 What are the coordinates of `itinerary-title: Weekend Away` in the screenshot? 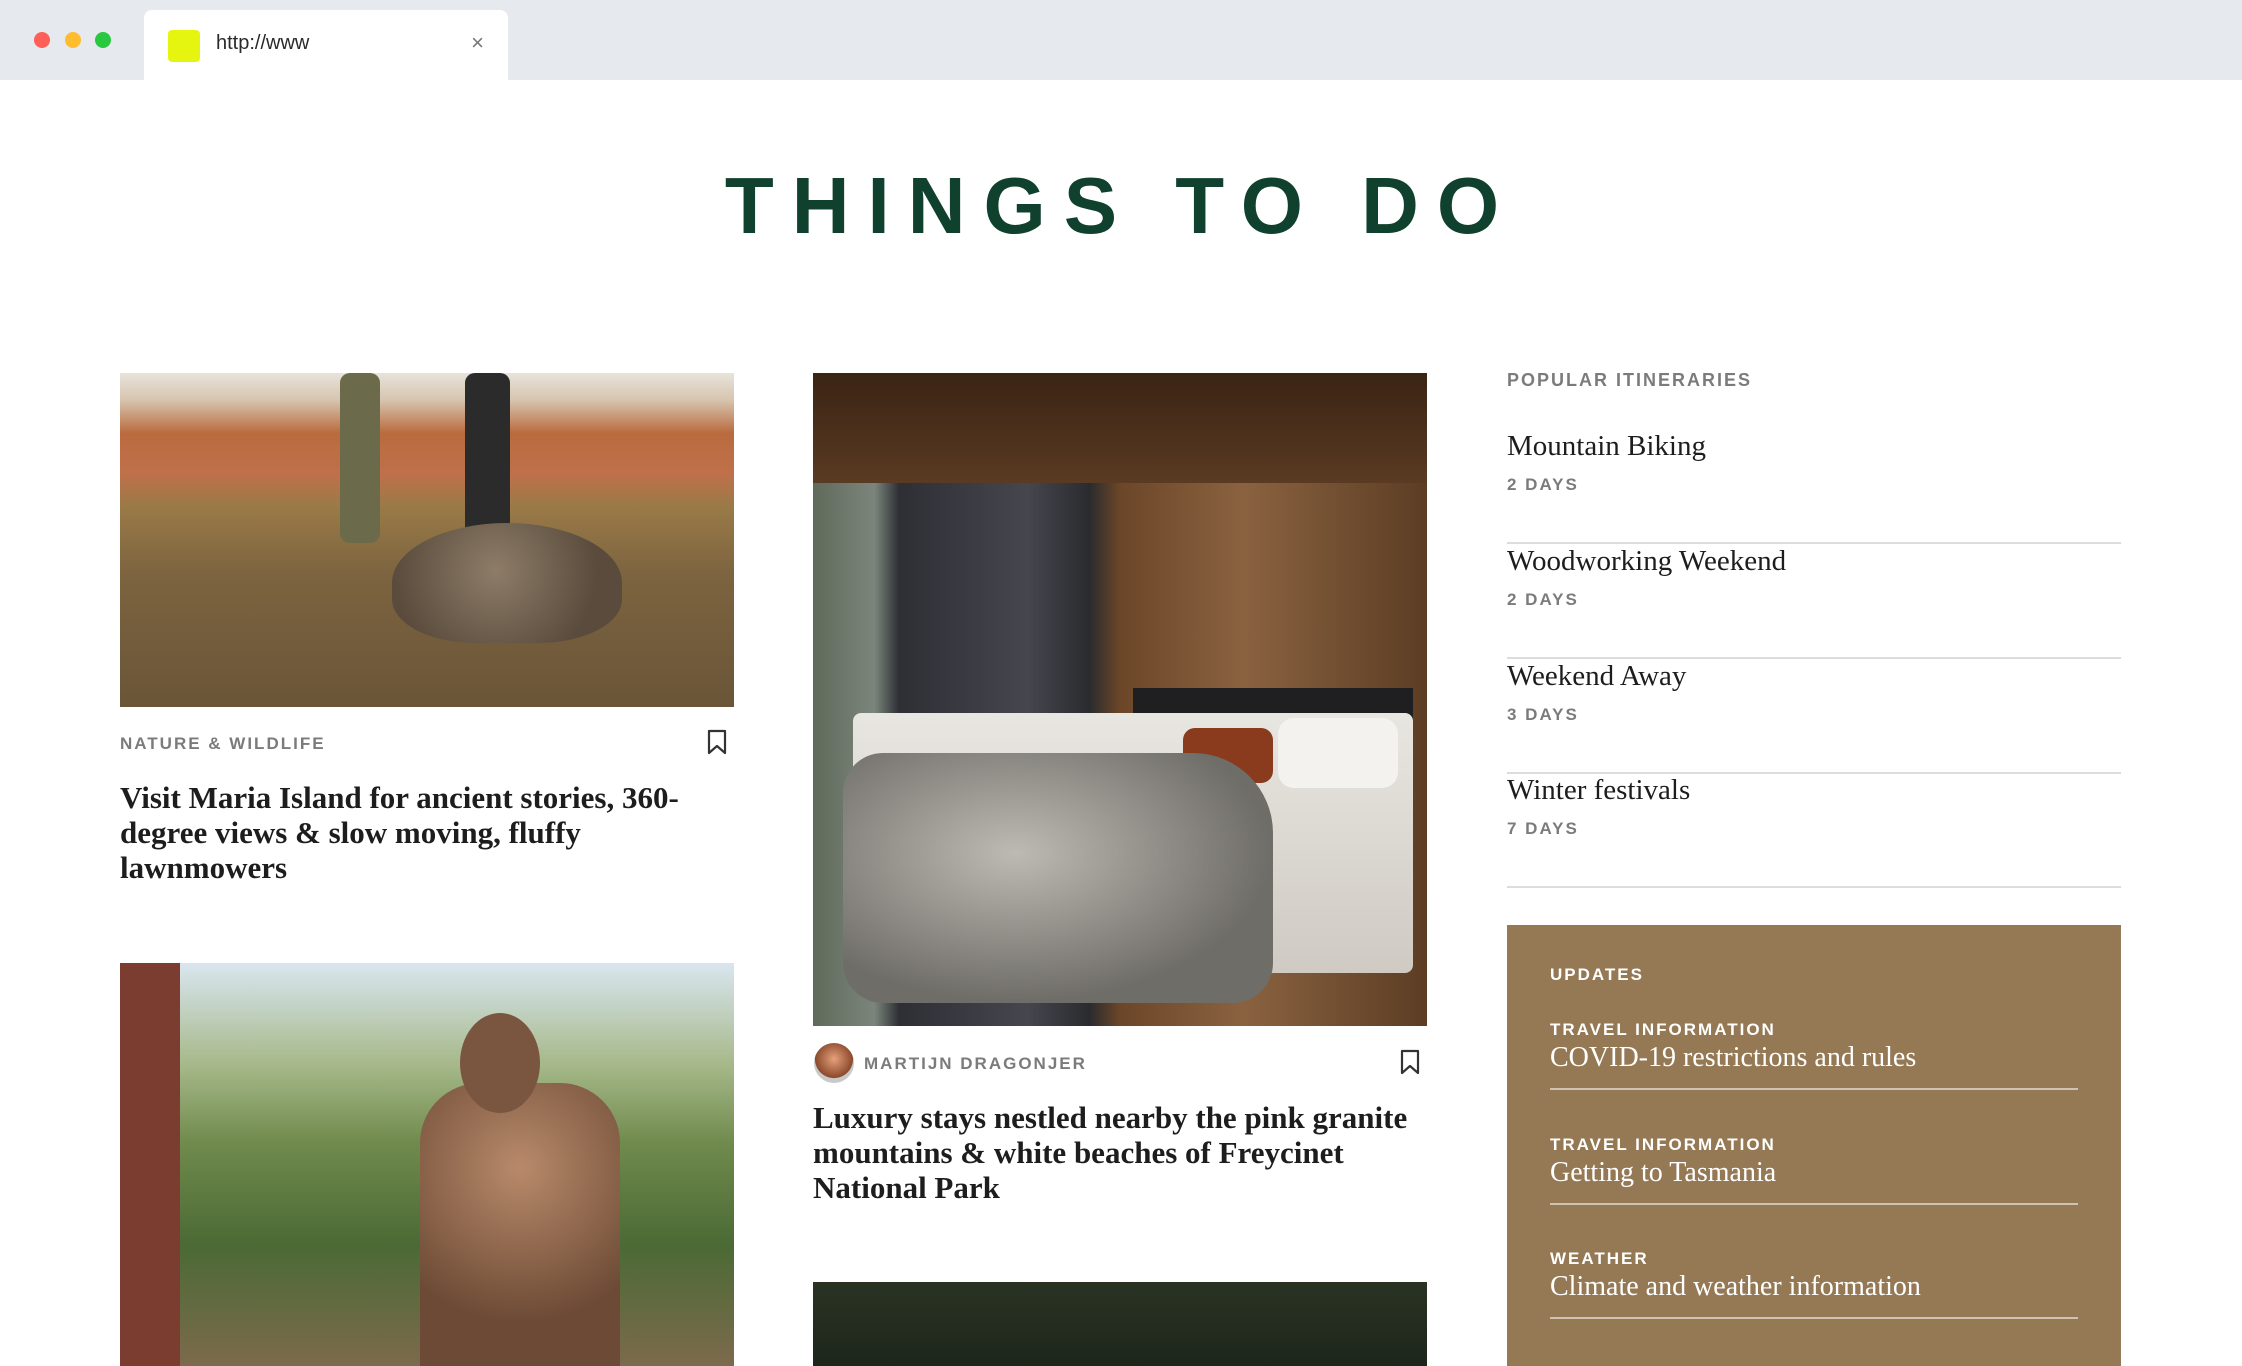 It's located at (1597, 676).